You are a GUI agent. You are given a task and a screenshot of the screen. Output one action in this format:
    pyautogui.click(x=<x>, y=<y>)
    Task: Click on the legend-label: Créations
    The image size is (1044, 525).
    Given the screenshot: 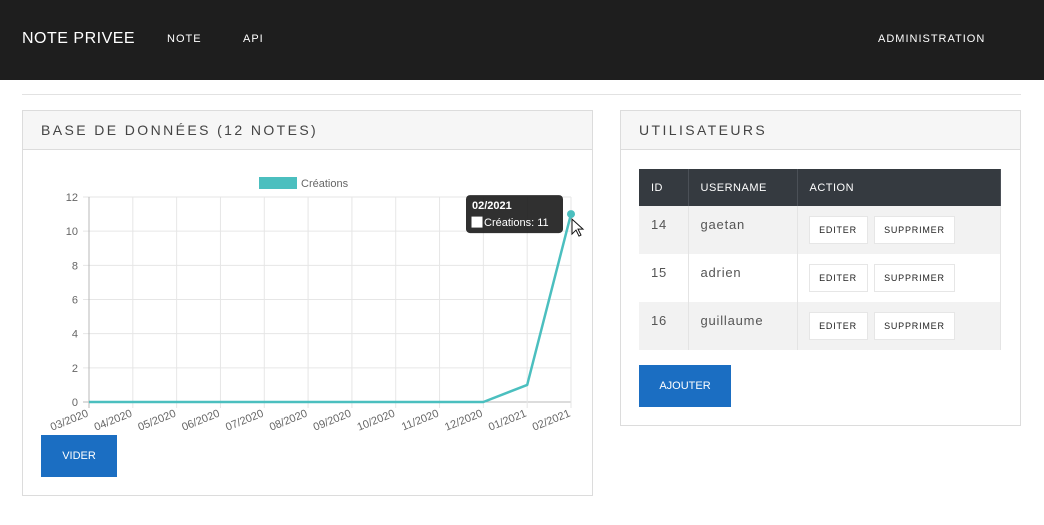 What is the action you would take?
    pyautogui.click(x=325, y=184)
    